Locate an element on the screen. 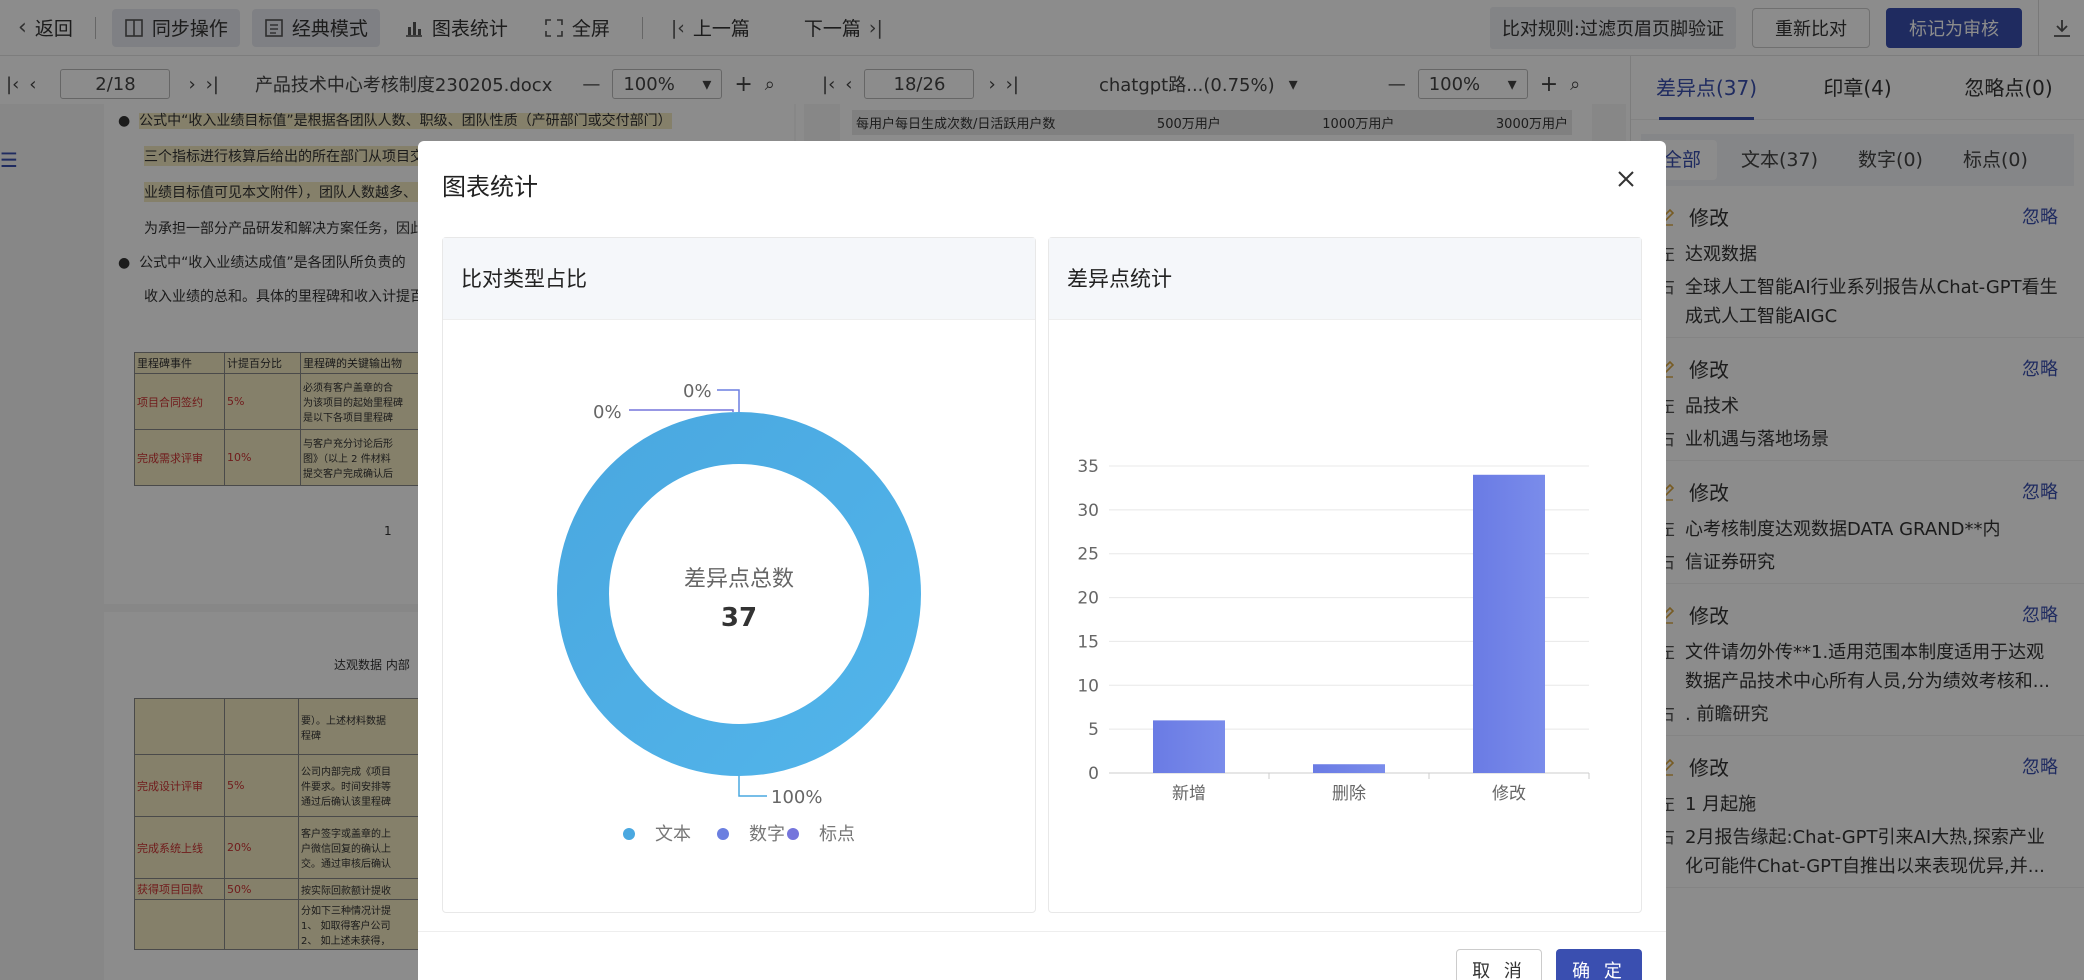  y-tick-label: 25 is located at coordinates (1088, 555).